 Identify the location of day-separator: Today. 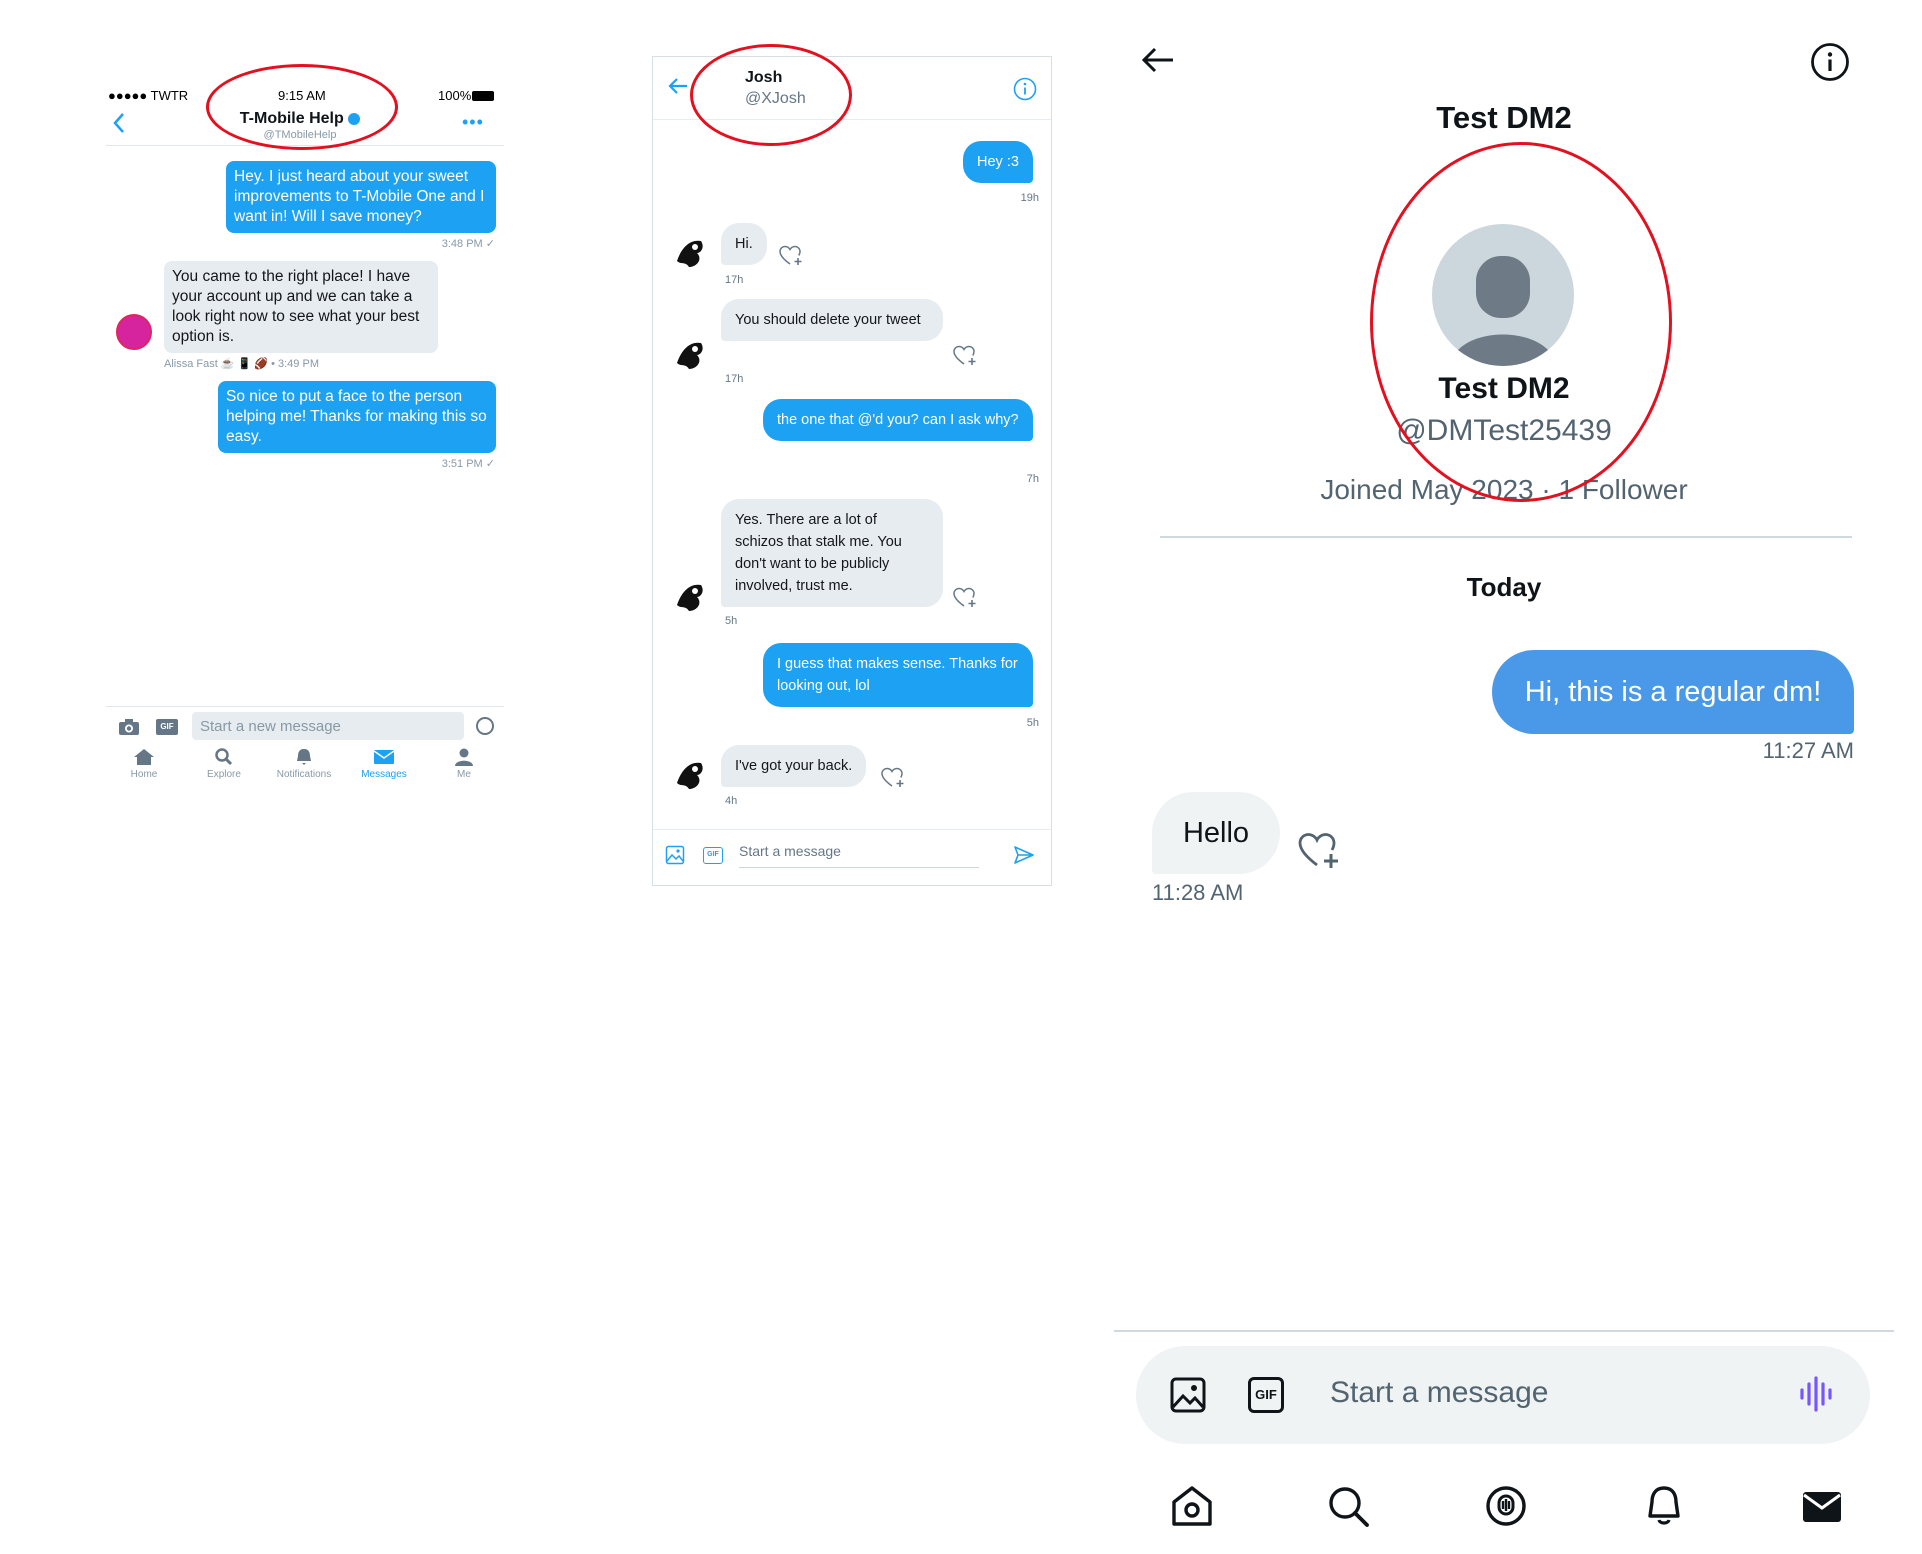
(1504, 587).